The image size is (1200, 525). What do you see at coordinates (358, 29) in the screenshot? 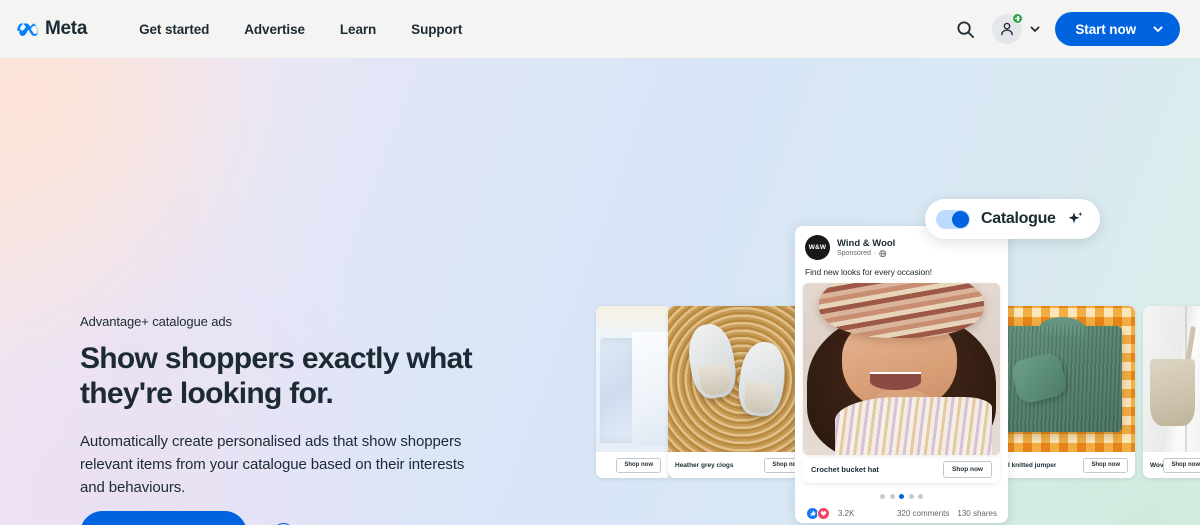
I see `nav-item-learn: Learn` at bounding box center [358, 29].